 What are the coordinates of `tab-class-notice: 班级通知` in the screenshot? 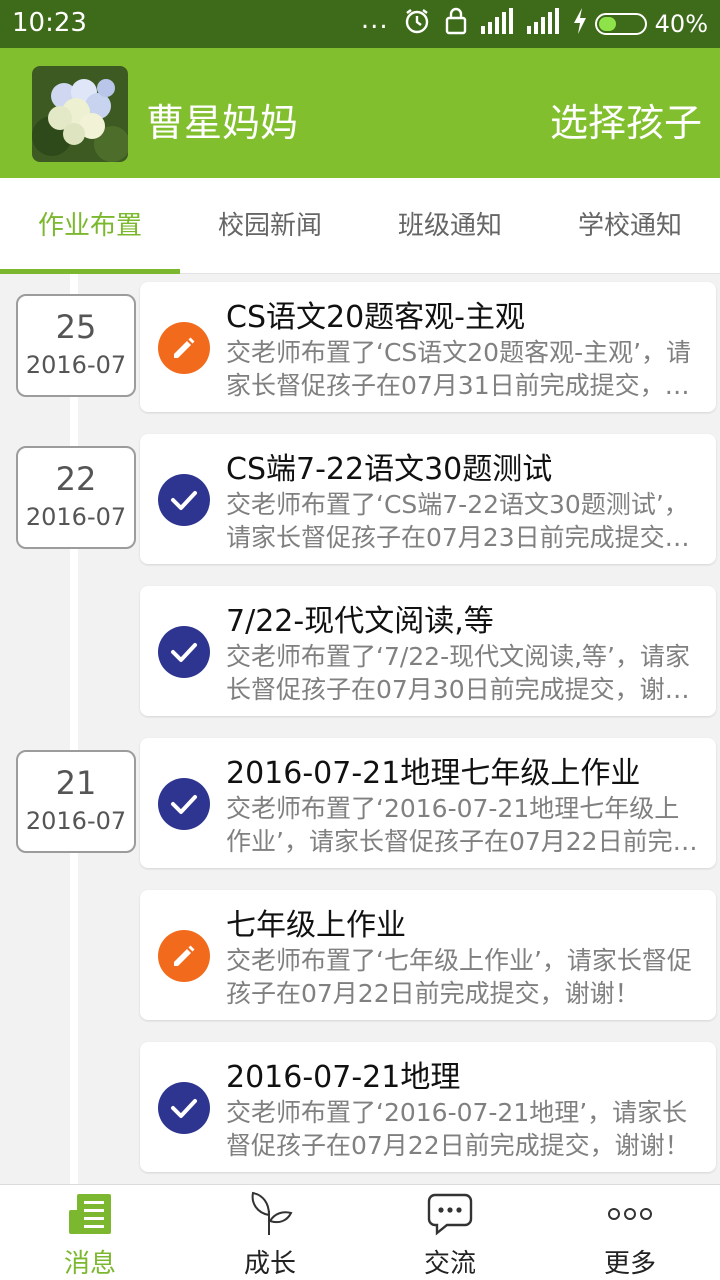 It's located at (450, 225).